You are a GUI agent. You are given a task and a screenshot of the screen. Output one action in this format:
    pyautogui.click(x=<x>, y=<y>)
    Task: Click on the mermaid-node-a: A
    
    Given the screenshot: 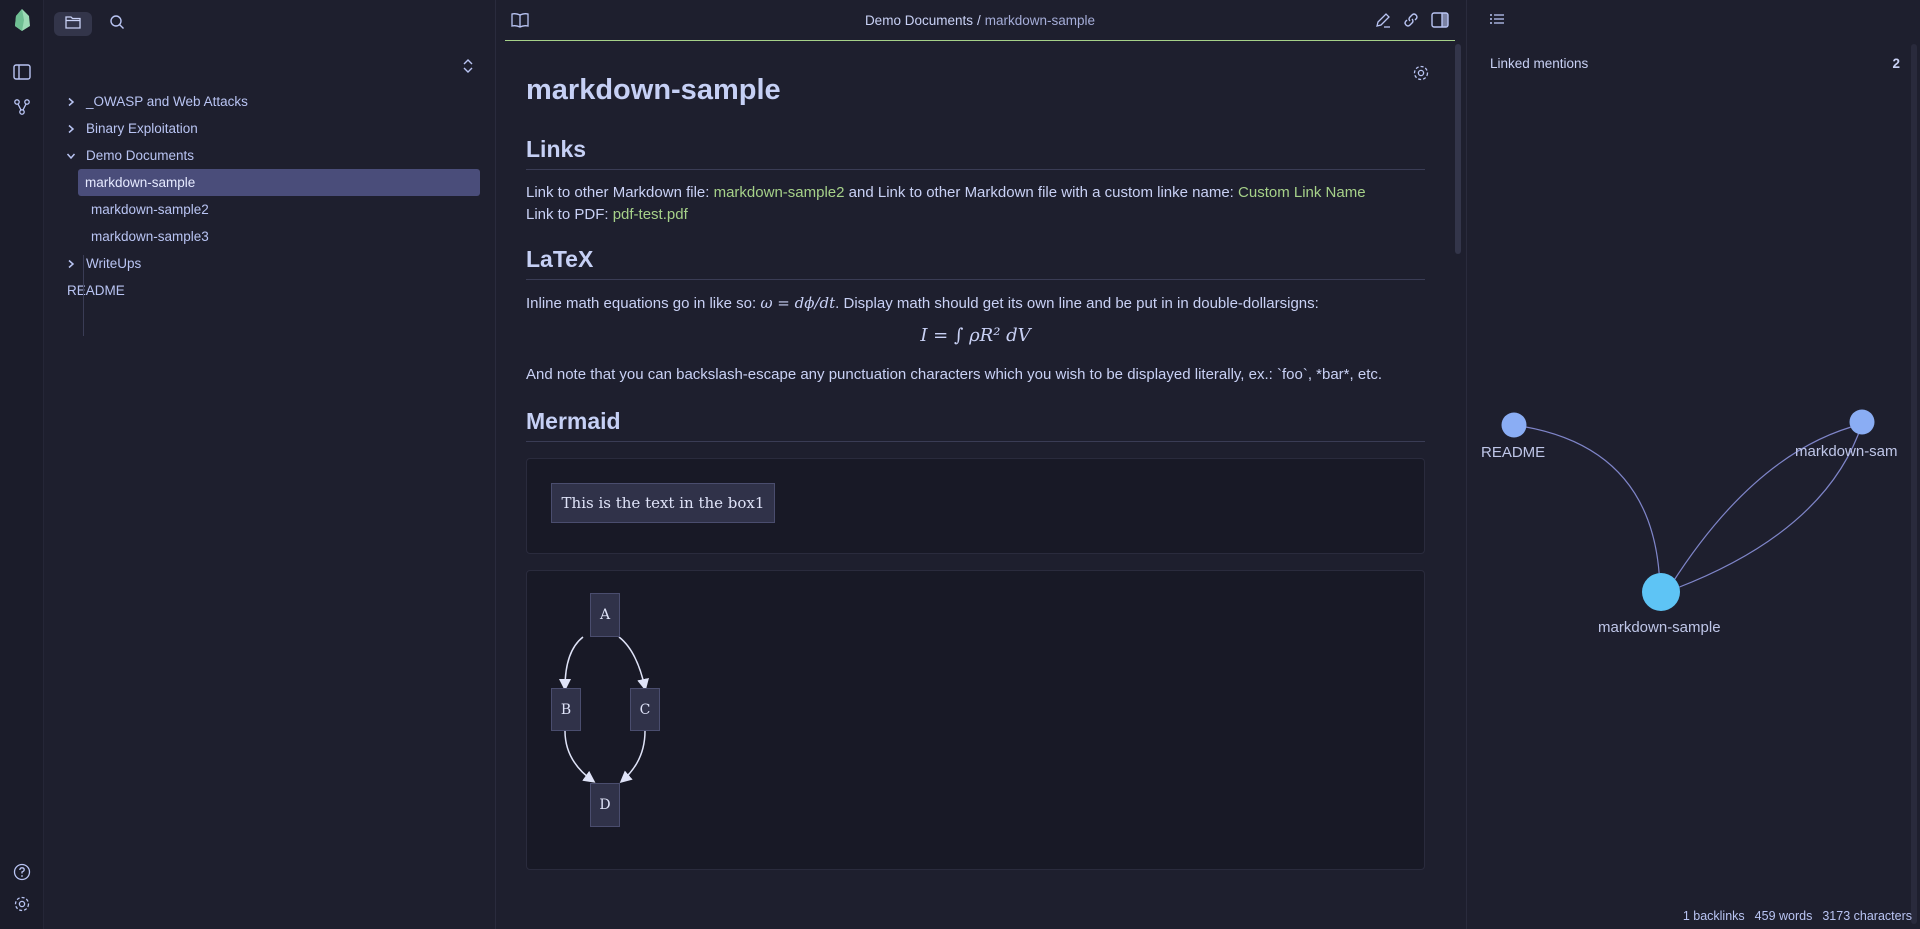 What is the action you would take?
    pyautogui.click(x=605, y=615)
    